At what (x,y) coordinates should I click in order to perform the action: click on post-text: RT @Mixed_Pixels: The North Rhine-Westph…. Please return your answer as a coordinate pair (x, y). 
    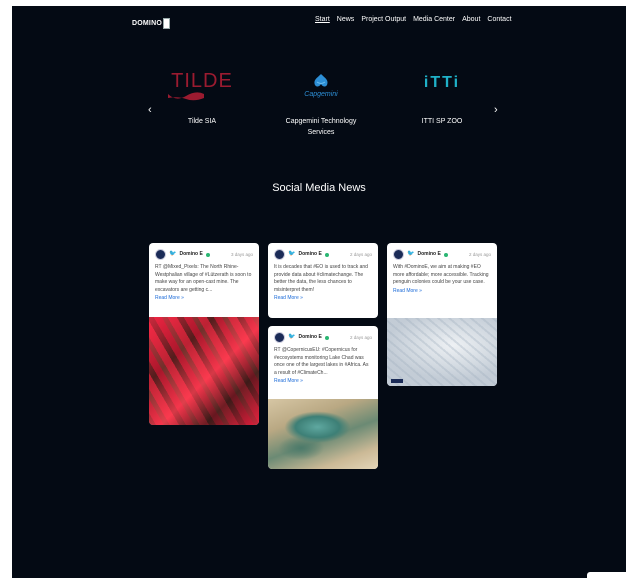
    Looking at the image, I should click on (203, 278).